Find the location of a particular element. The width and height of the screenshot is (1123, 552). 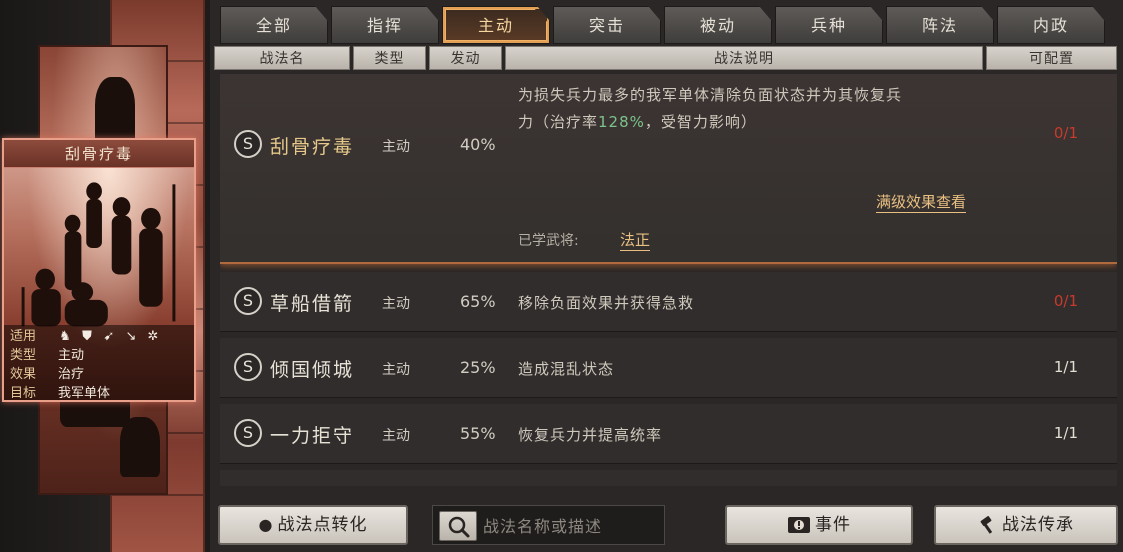

learned-general-link: 法正 is located at coordinates (635, 240).